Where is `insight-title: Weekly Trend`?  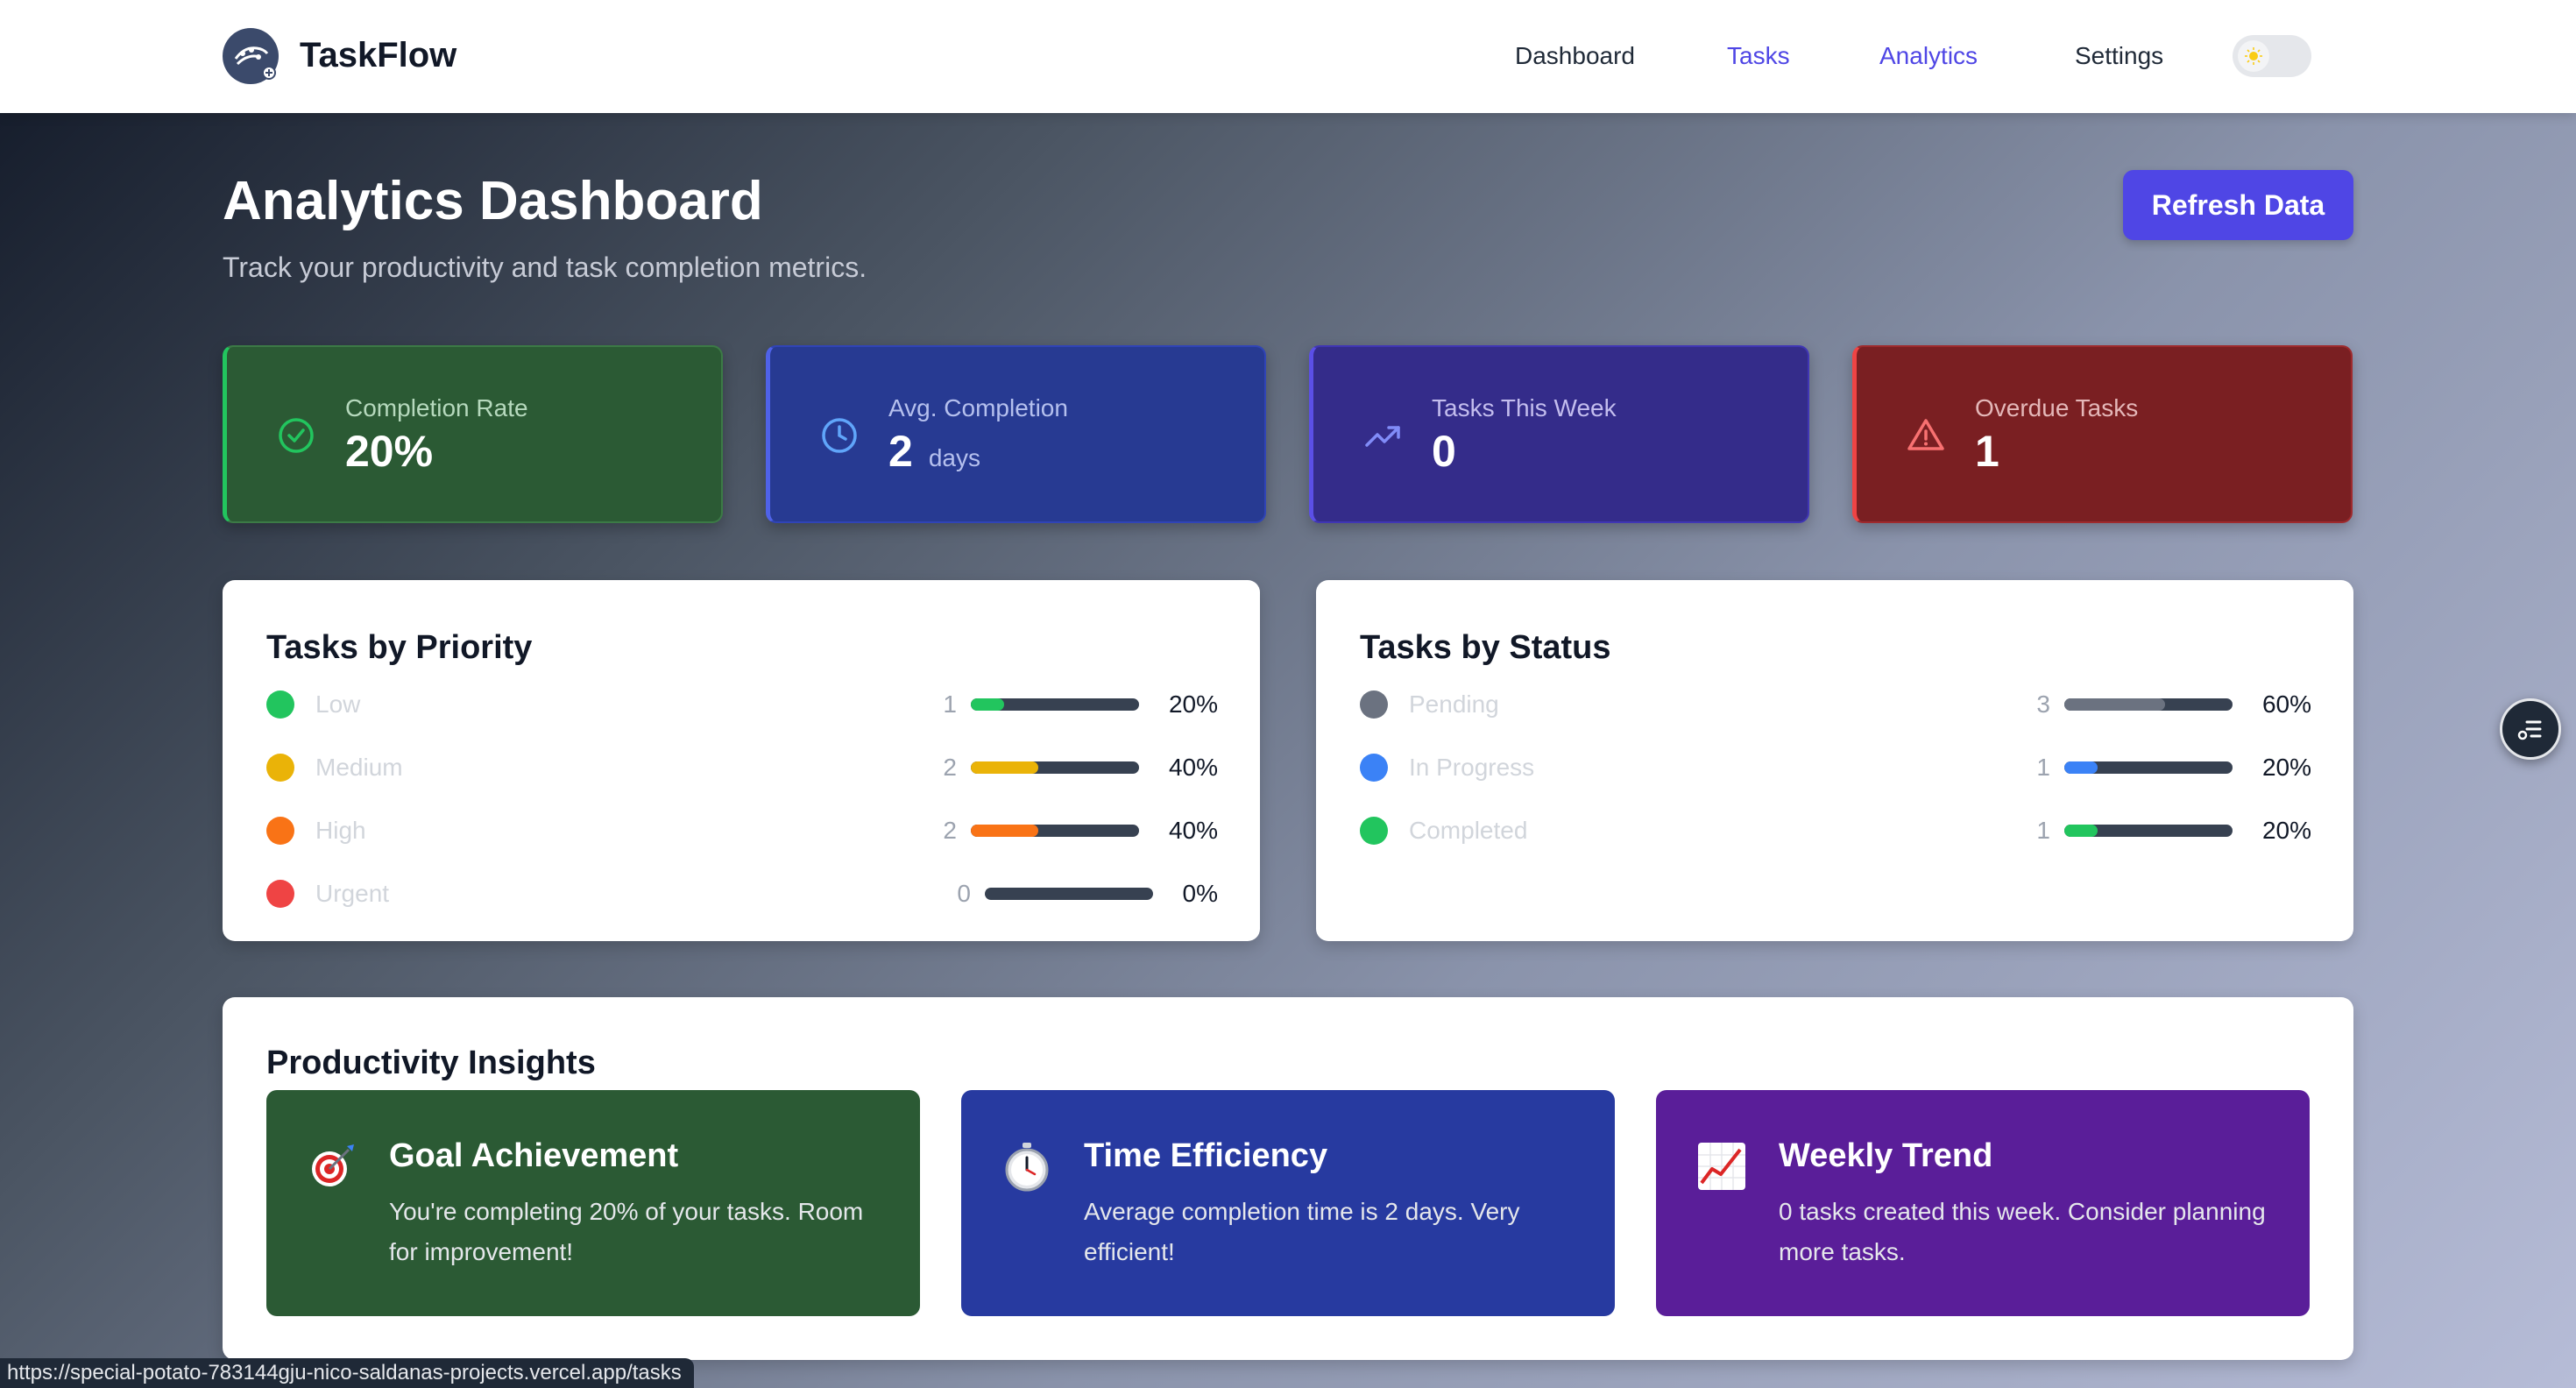 insight-title: Weekly Trend is located at coordinates (1886, 1156).